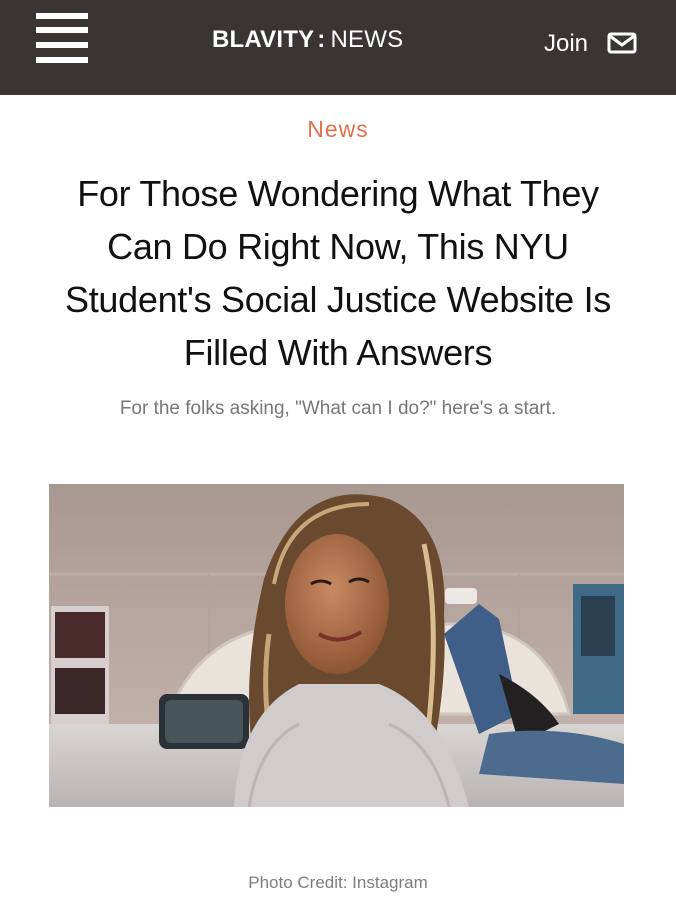 The width and height of the screenshot is (676, 924). What do you see at coordinates (62, 38) in the screenshot?
I see `hamburger-menu-icon` at bounding box center [62, 38].